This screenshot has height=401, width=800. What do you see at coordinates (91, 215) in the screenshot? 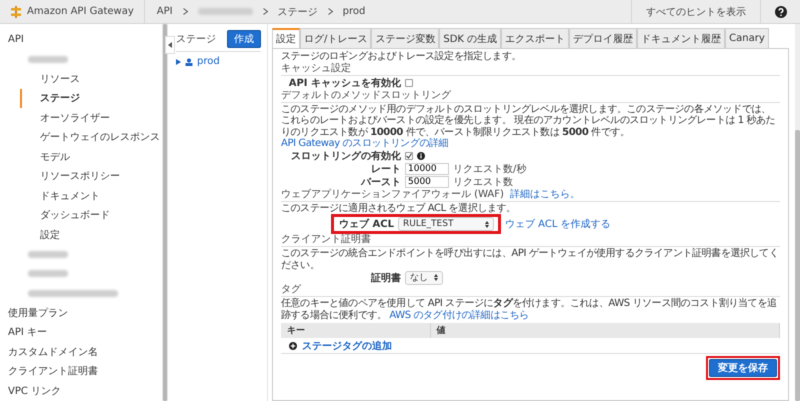
I see `sidebar-item: ダッシュボード` at bounding box center [91, 215].